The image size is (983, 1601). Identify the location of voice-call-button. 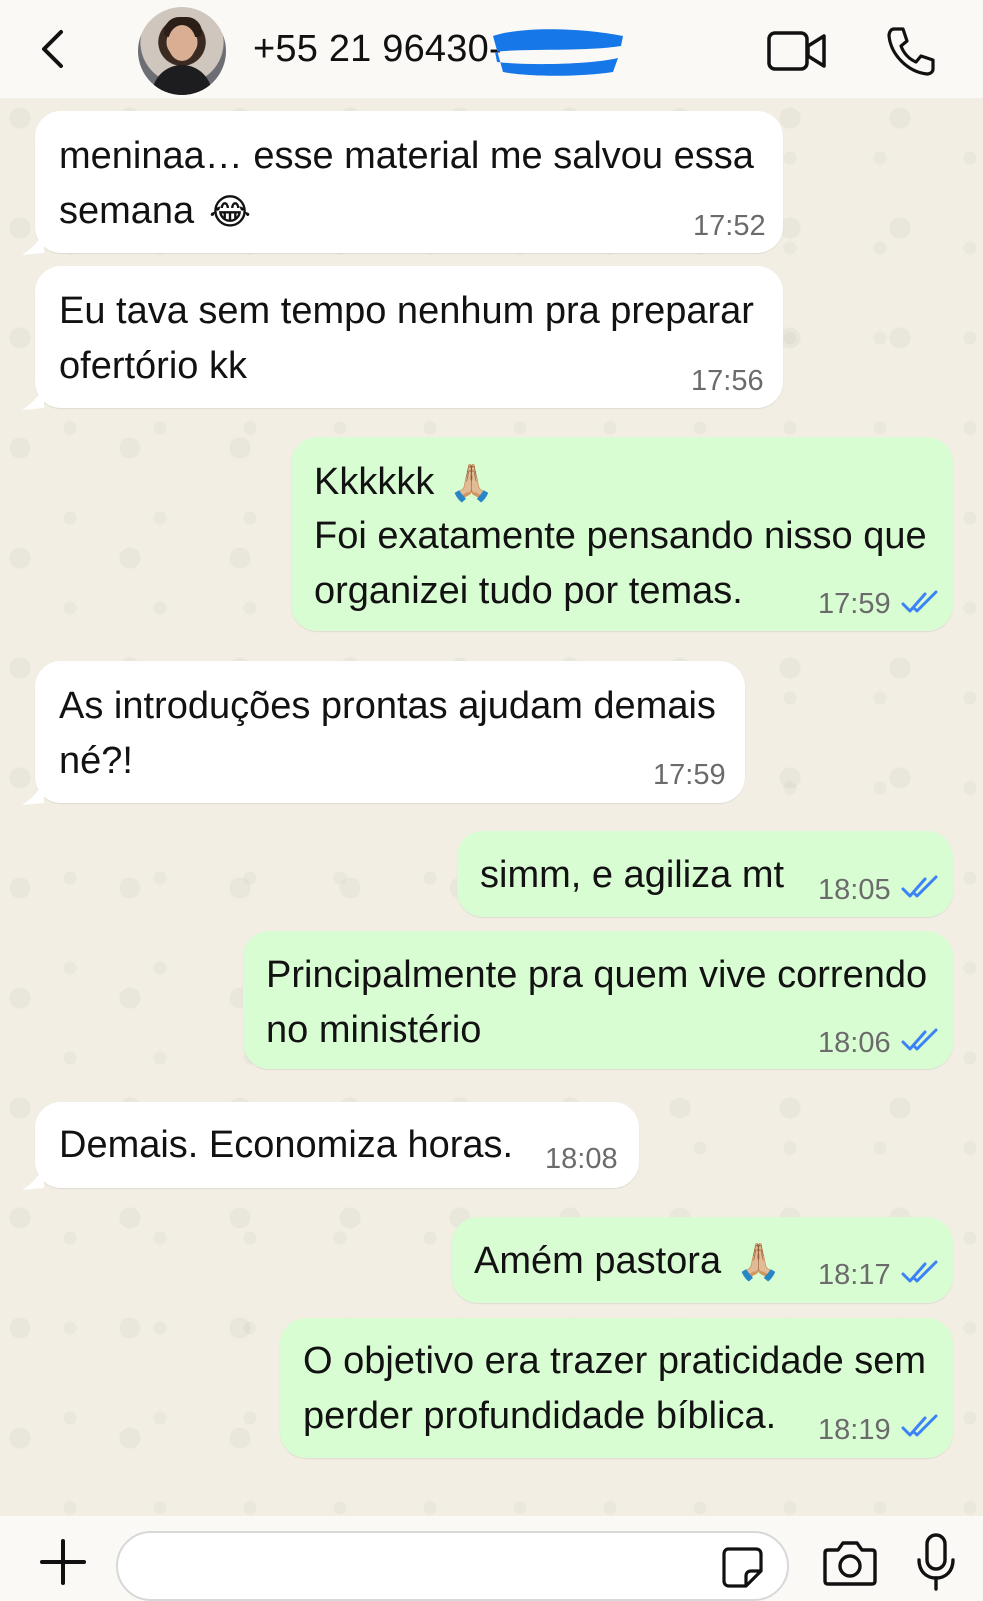
(911, 51).